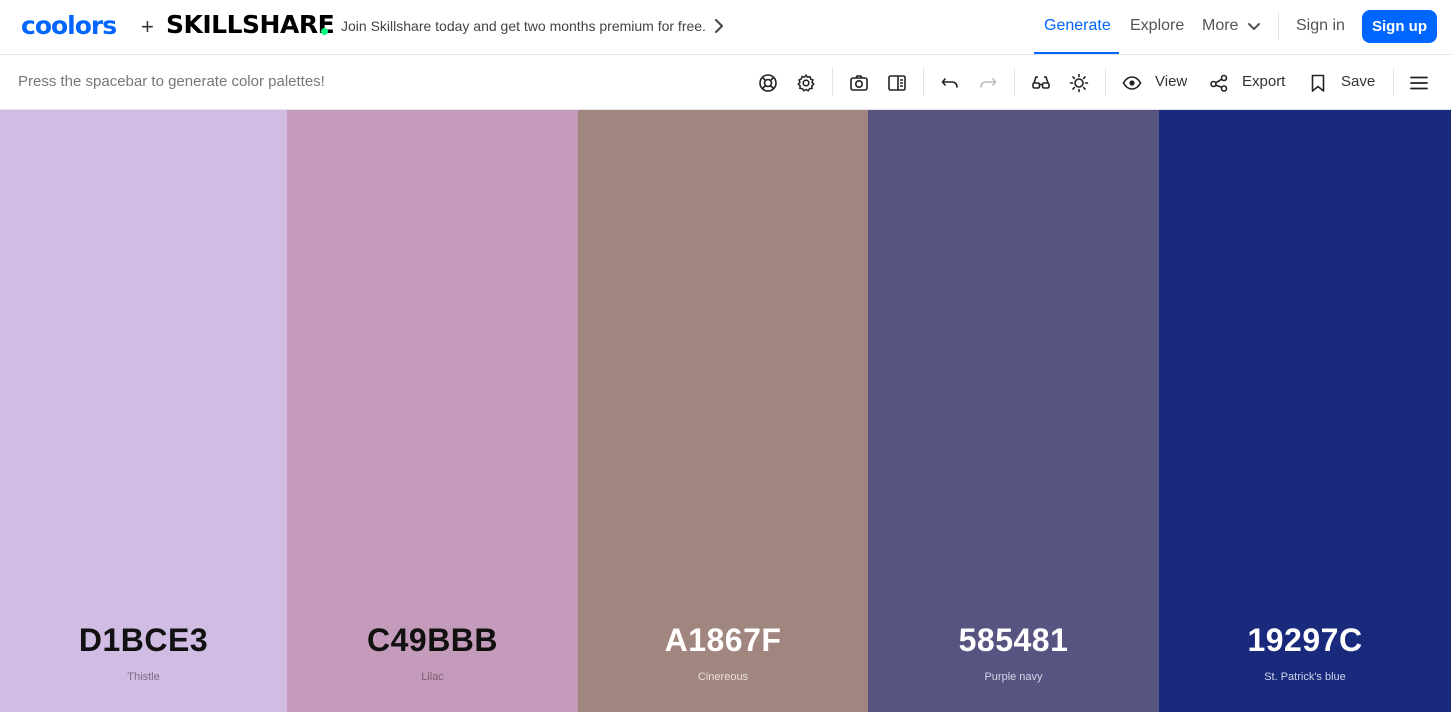 This screenshot has width=1451, height=712. I want to click on eye-icon, so click(1132, 83).